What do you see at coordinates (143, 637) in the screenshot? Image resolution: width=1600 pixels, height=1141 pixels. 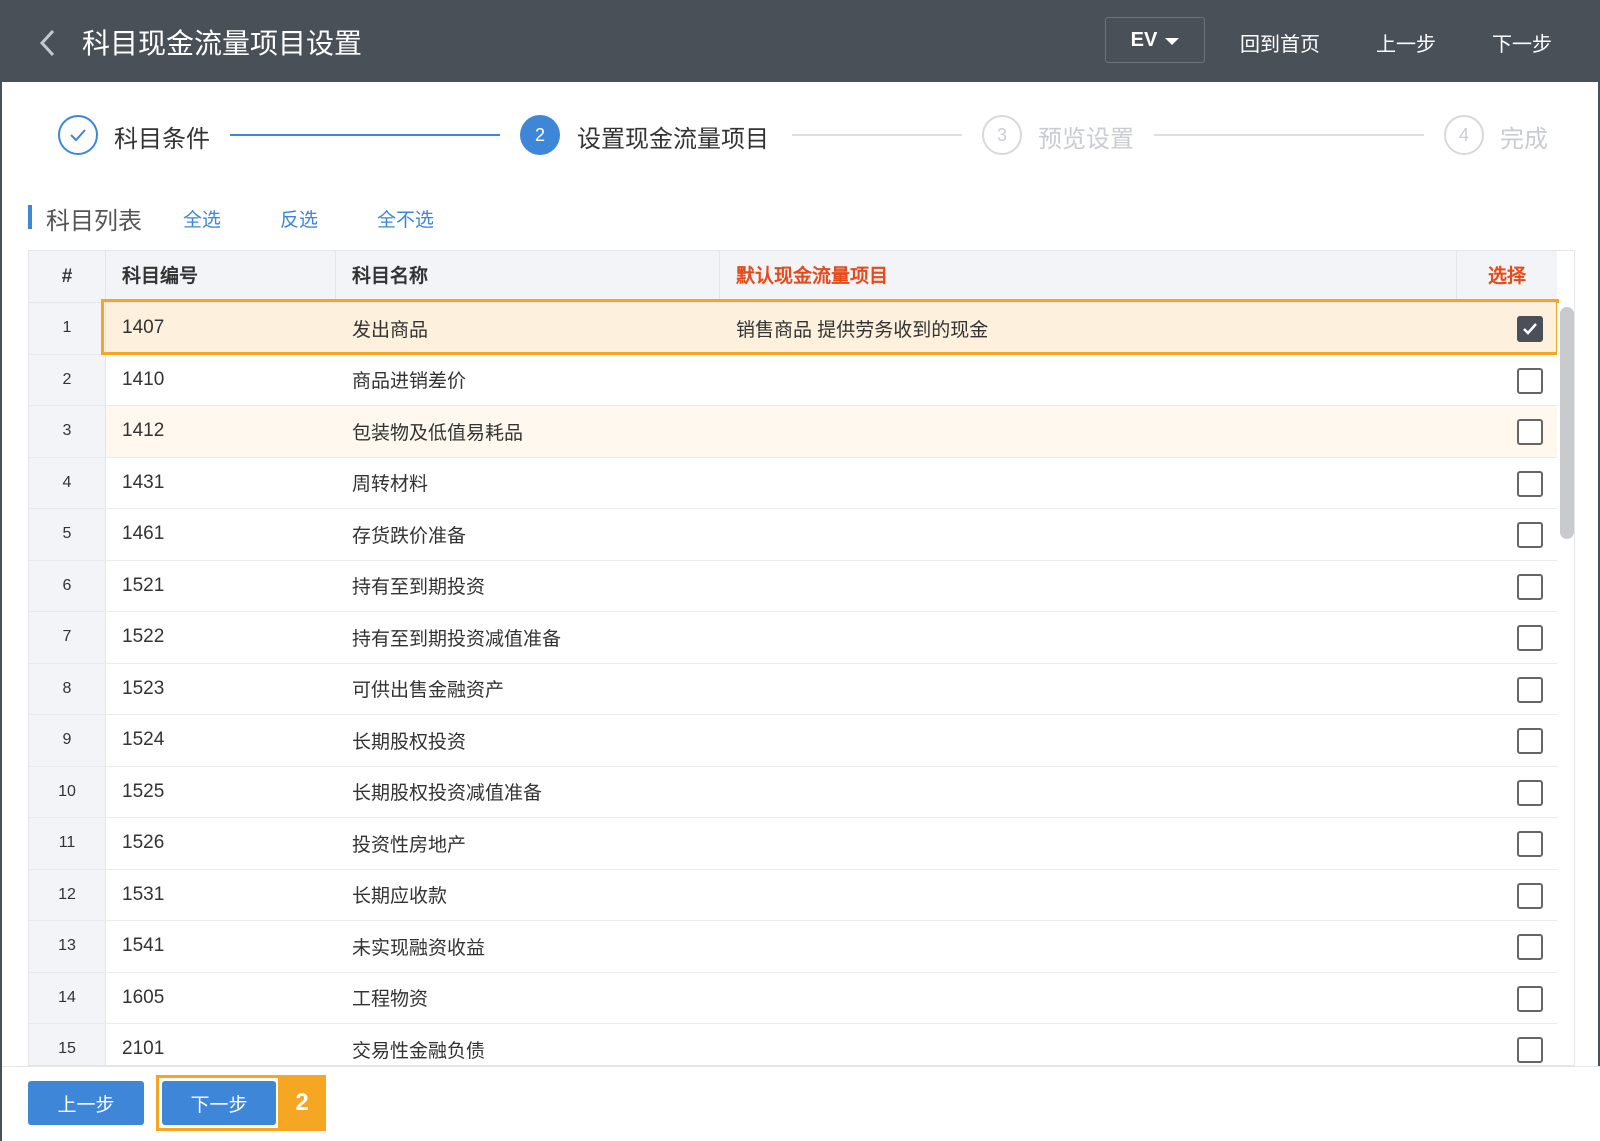 I see `account-code: 1522` at bounding box center [143, 637].